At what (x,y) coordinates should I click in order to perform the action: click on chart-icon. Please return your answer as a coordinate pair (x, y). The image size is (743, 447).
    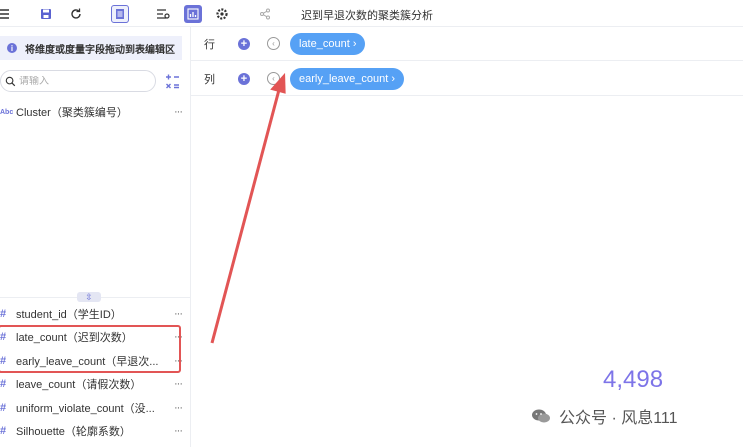
    Looking at the image, I should click on (193, 14).